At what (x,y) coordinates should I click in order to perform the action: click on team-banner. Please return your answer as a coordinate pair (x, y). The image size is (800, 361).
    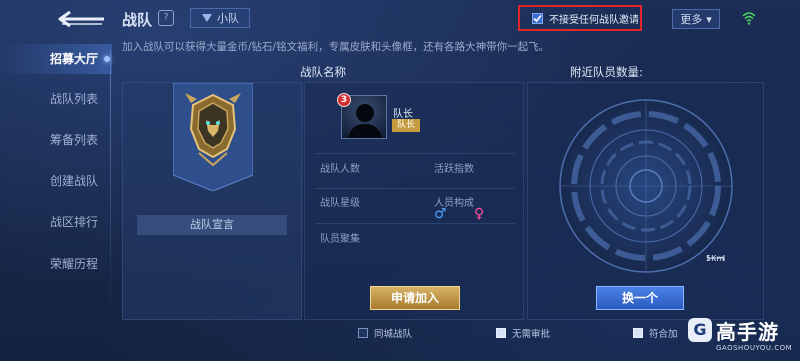
    Looking at the image, I should click on (213, 137).